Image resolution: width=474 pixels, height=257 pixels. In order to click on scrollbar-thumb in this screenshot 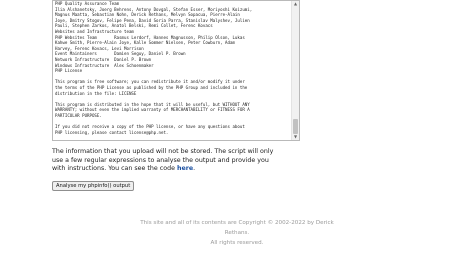, I will do `click(295, 126)`.